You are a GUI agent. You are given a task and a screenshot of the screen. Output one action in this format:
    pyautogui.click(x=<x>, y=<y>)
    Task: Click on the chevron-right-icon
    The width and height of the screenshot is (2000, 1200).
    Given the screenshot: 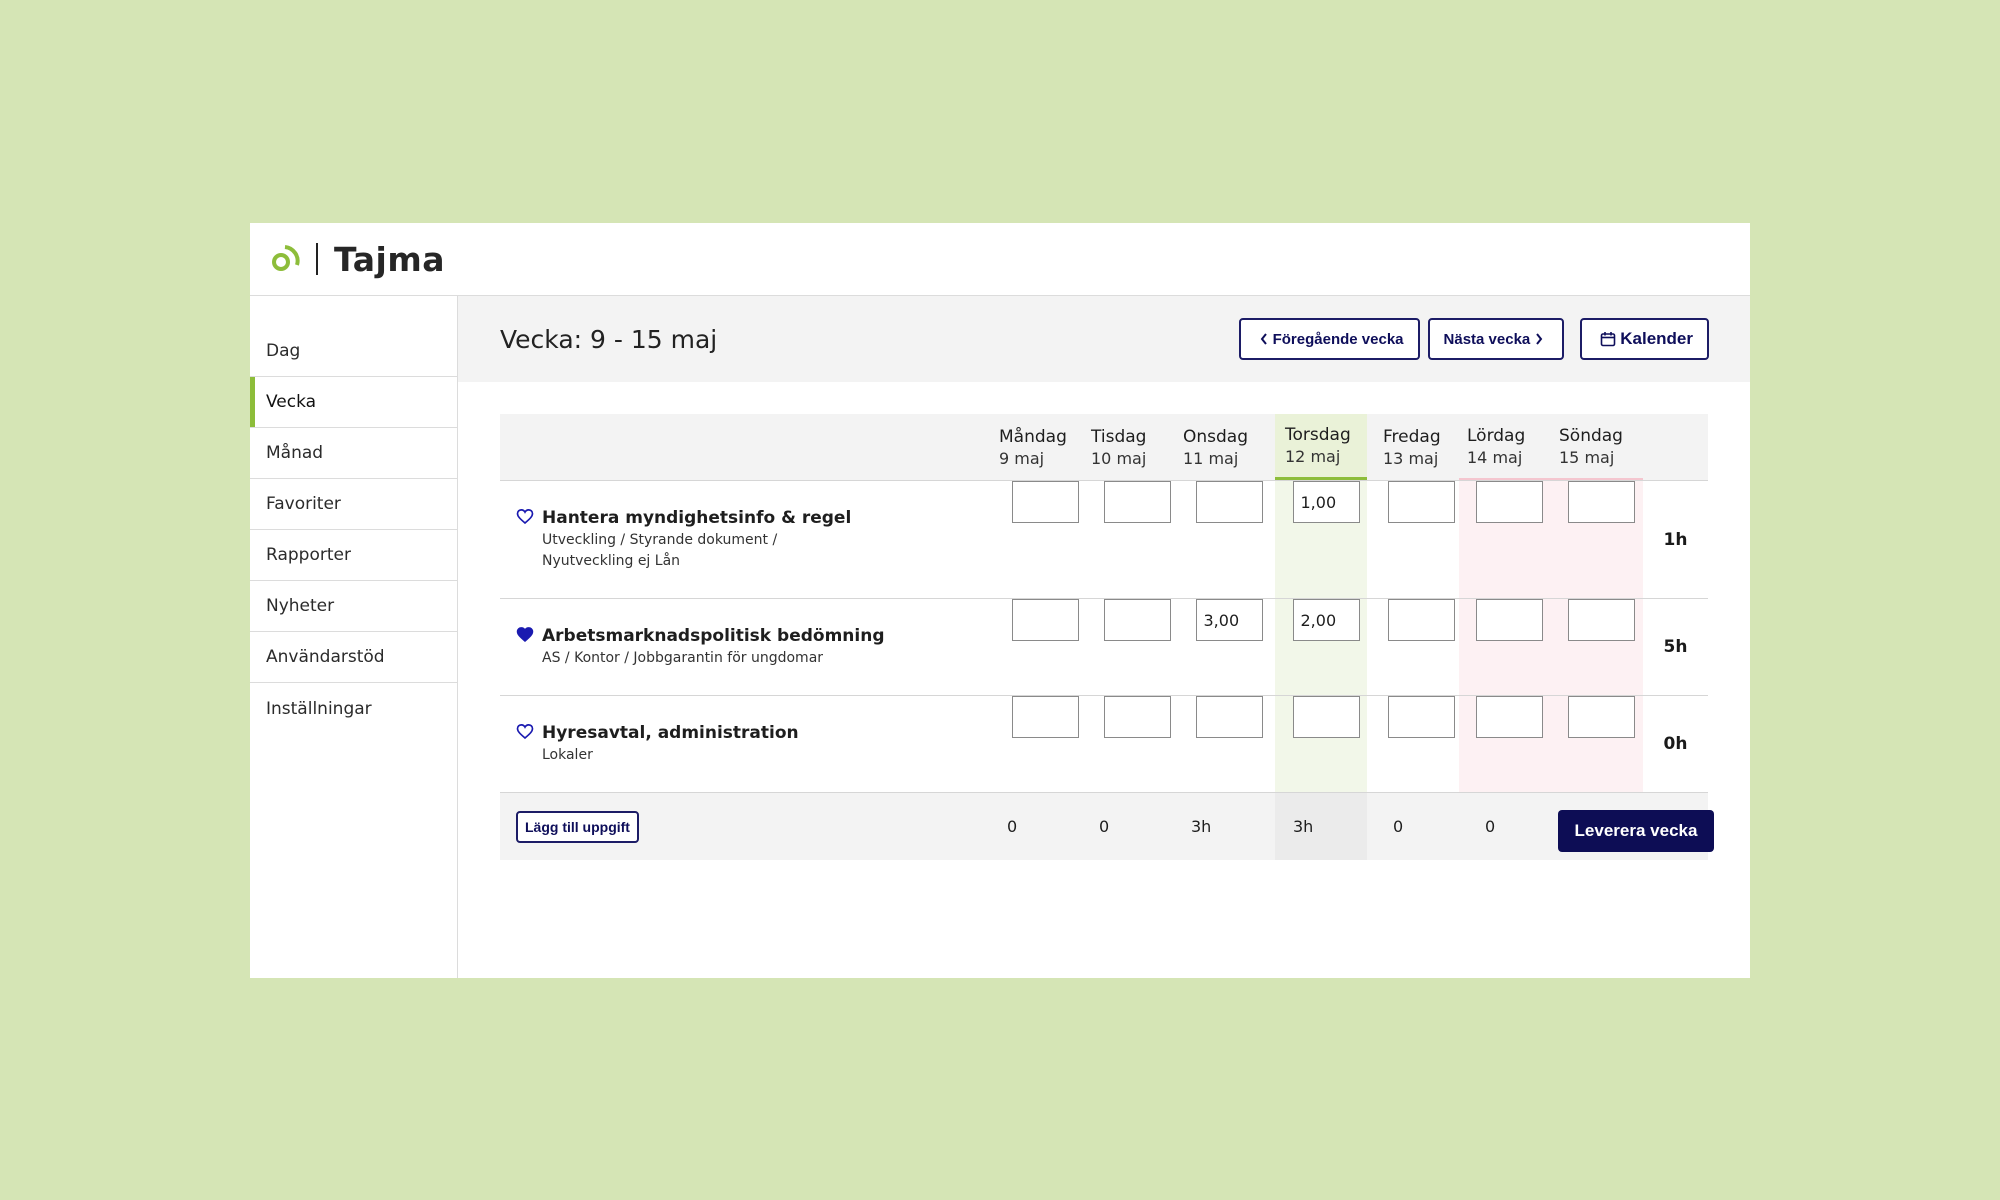 What is the action you would take?
    pyautogui.click(x=1539, y=339)
    